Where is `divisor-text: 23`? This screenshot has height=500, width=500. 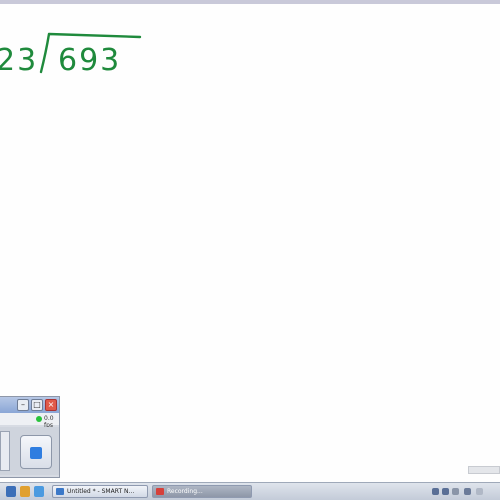 divisor-text: 23 is located at coordinates (19, 60).